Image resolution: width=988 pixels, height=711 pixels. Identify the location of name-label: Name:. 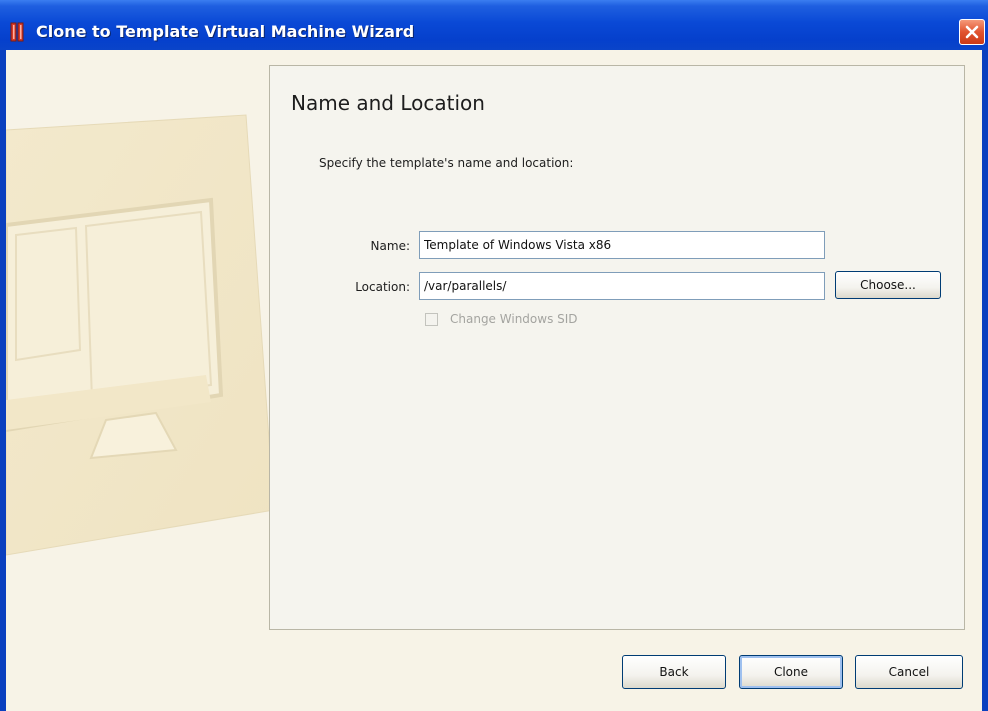
(390, 246).